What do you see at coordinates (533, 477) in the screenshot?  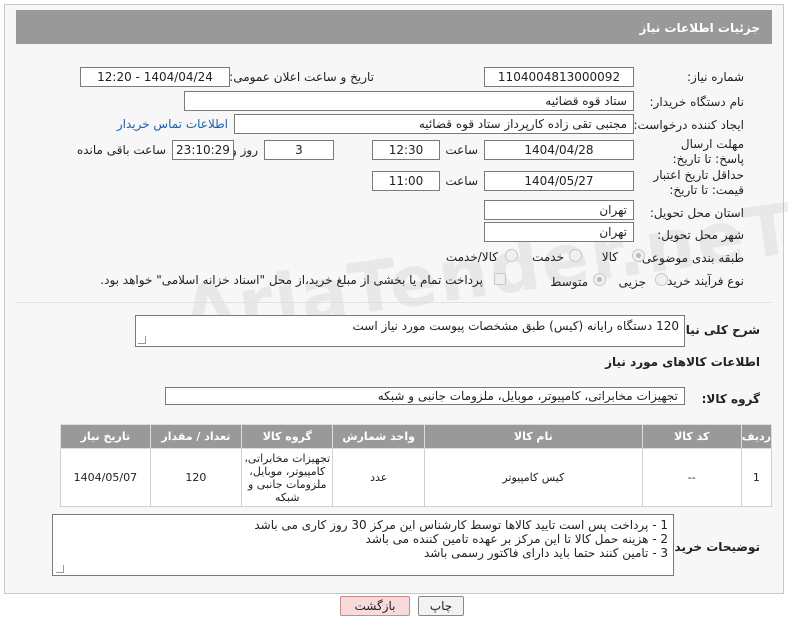 I see `cell-name: کیس کامپیوتر` at bounding box center [533, 477].